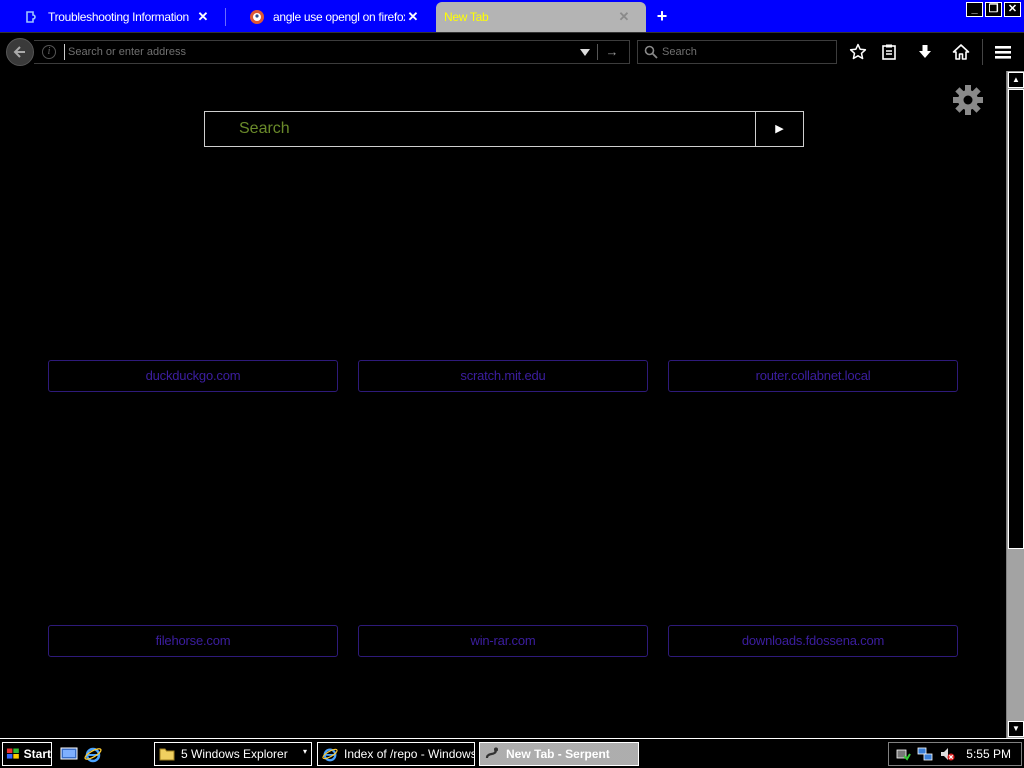  I want to click on task-label: New Tab - Serpent, so click(558, 754).